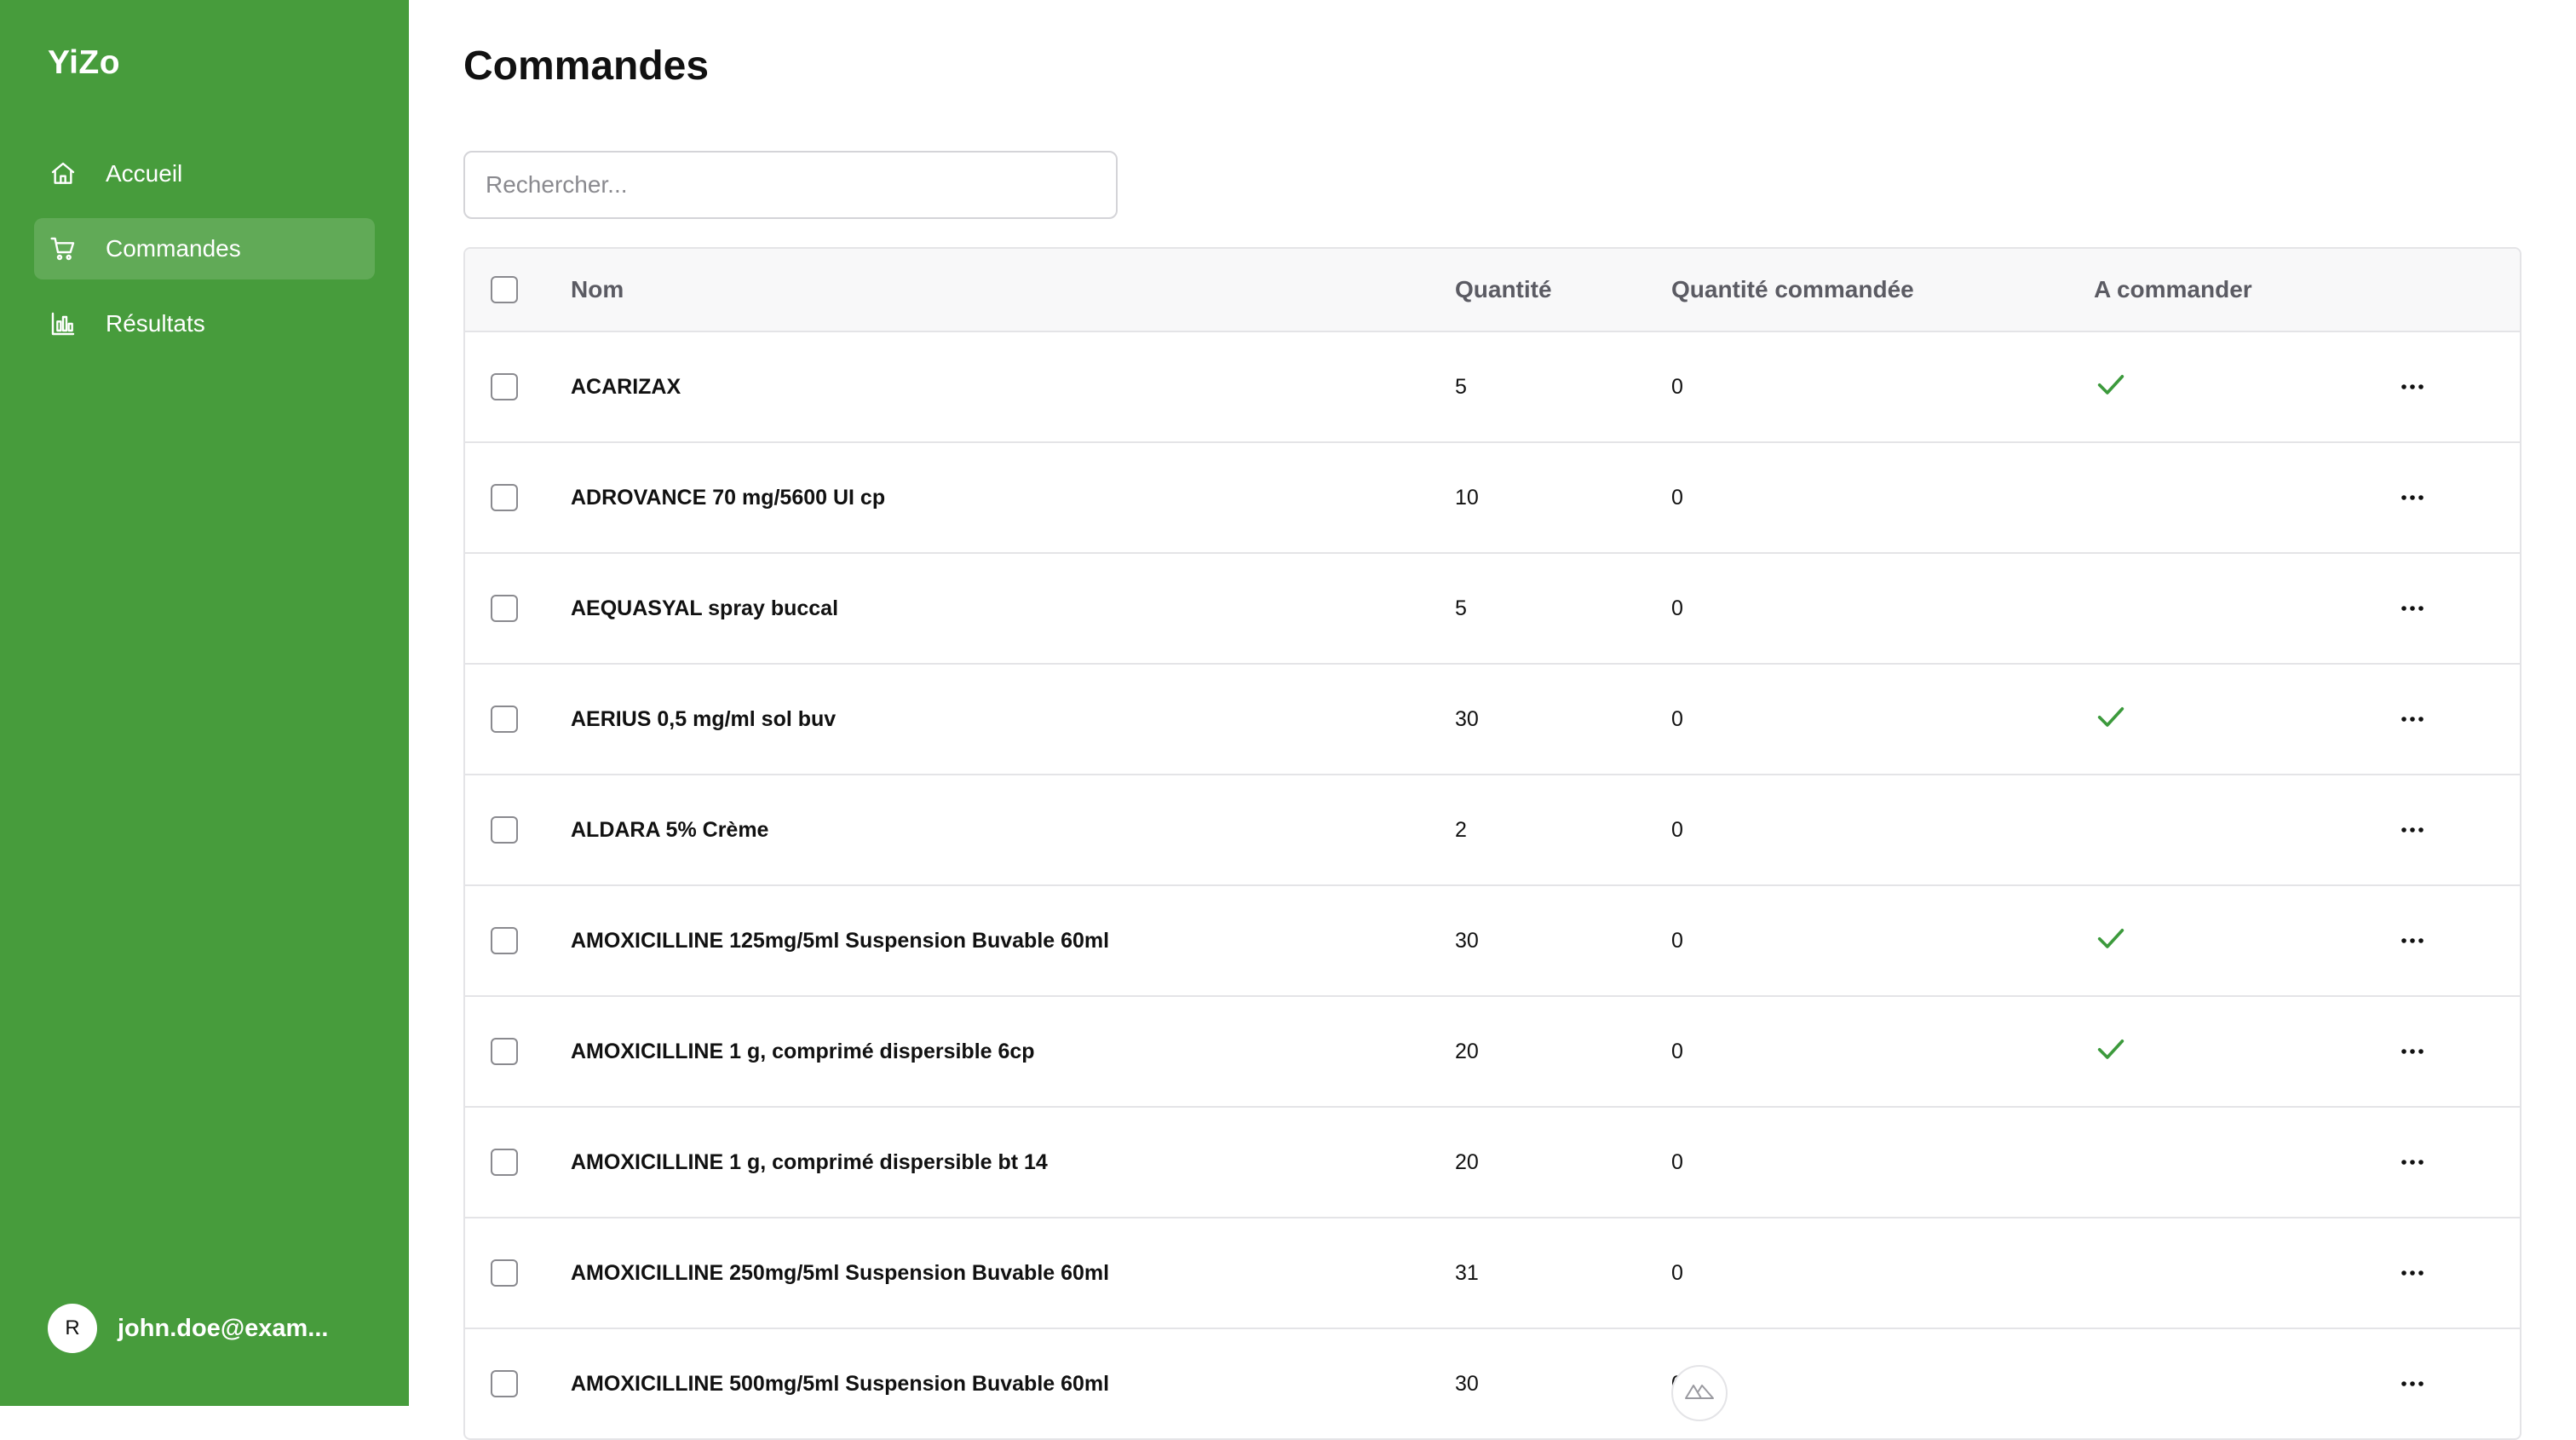  What do you see at coordinates (504, 289) in the screenshot?
I see `select-all-checkbox` at bounding box center [504, 289].